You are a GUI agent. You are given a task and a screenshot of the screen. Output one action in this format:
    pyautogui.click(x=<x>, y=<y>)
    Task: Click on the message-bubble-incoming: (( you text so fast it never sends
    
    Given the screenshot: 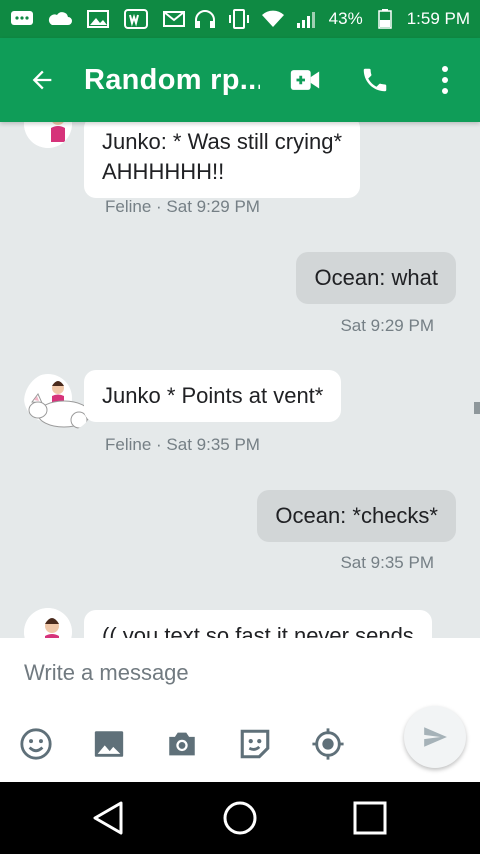 What is the action you would take?
    pyautogui.click(x=258, y=624)
    